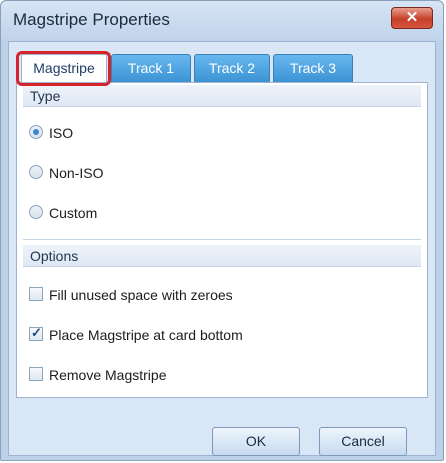  What do you see at coordinates (76, 173) in the screenshot?
I see `radio-label: Non-ISO` at bounding box center [76, 173].